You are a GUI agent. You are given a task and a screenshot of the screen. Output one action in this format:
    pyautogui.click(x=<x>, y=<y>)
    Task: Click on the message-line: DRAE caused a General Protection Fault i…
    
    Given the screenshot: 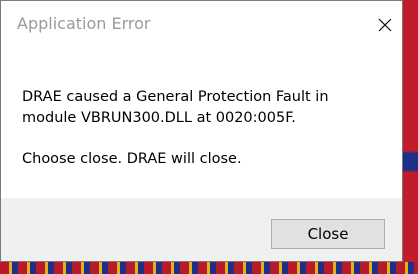 What is the action you would take?
    pyautogui.click(x=175, y=97)
    